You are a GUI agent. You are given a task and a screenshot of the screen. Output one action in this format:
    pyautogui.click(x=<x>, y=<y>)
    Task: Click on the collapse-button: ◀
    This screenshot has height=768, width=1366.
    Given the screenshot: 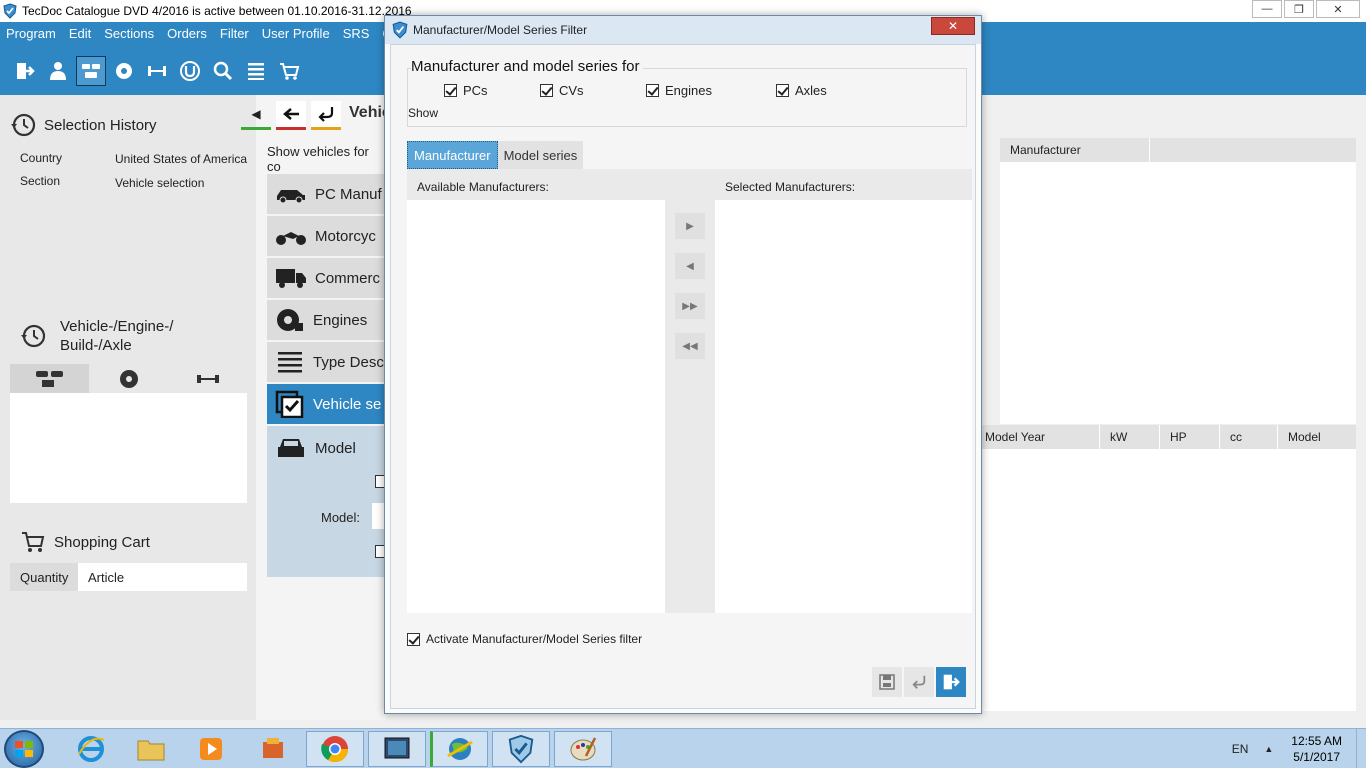 What is the action you would take?
    pyautogui.click(x=256, y=115)
    